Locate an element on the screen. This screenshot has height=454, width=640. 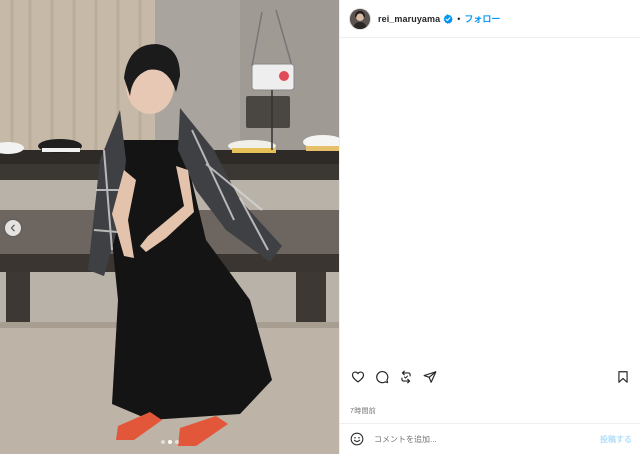
comment-composer: 投稿する is located at coordinates (490, 438).